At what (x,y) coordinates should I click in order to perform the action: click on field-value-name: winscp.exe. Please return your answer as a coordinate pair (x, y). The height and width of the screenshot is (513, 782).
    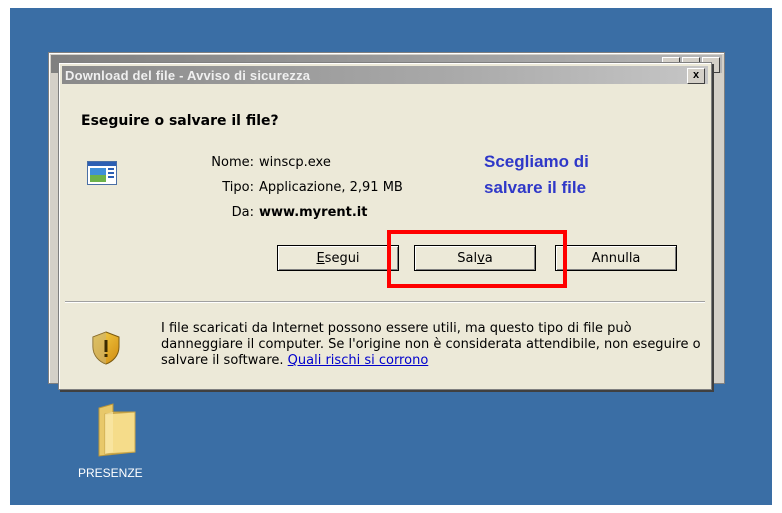
    Looking at the image, I should click on (295, 162).